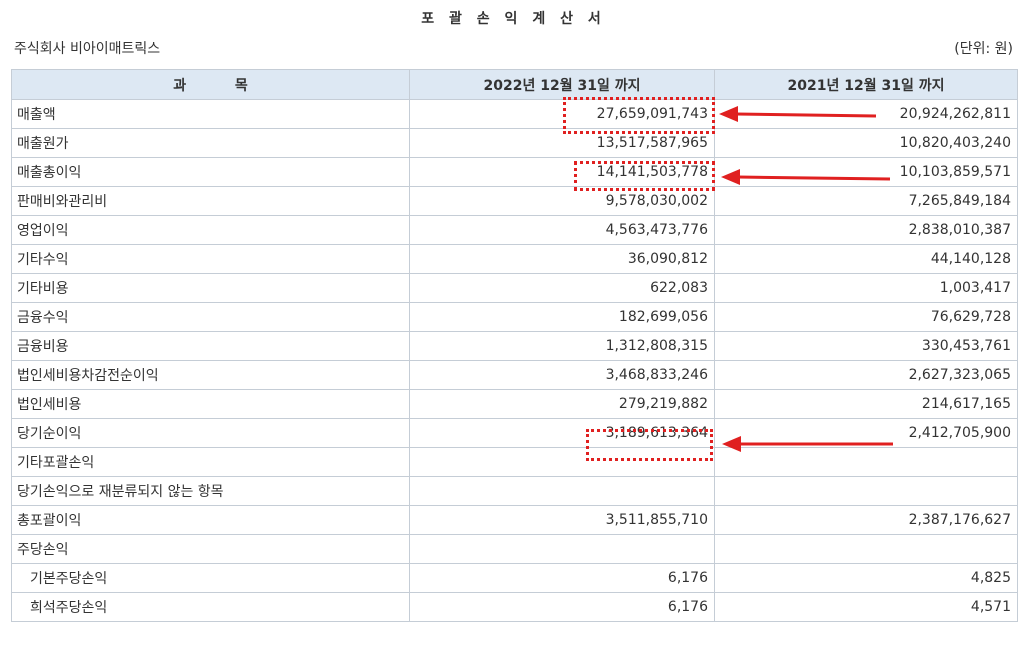  I want to click on row-prior-value: 1,003,417, so click(866, 288).